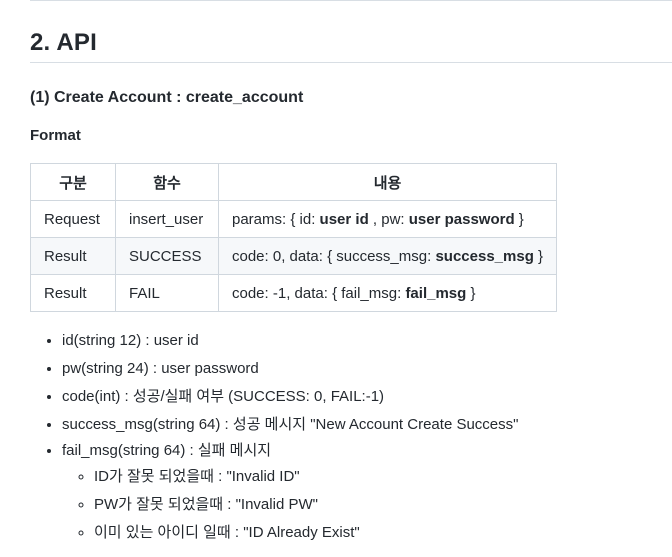  I want to click on list-item: id(string 12) : user id, so click(290, 341).